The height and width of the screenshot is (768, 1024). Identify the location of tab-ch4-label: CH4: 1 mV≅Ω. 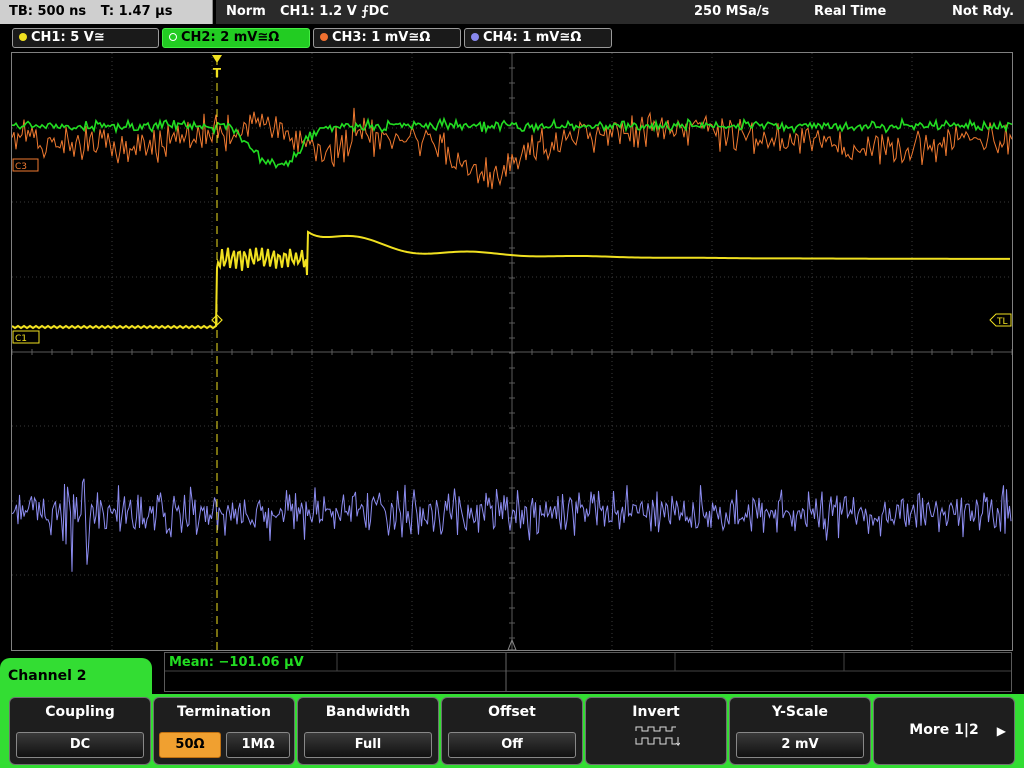
(532, 37).